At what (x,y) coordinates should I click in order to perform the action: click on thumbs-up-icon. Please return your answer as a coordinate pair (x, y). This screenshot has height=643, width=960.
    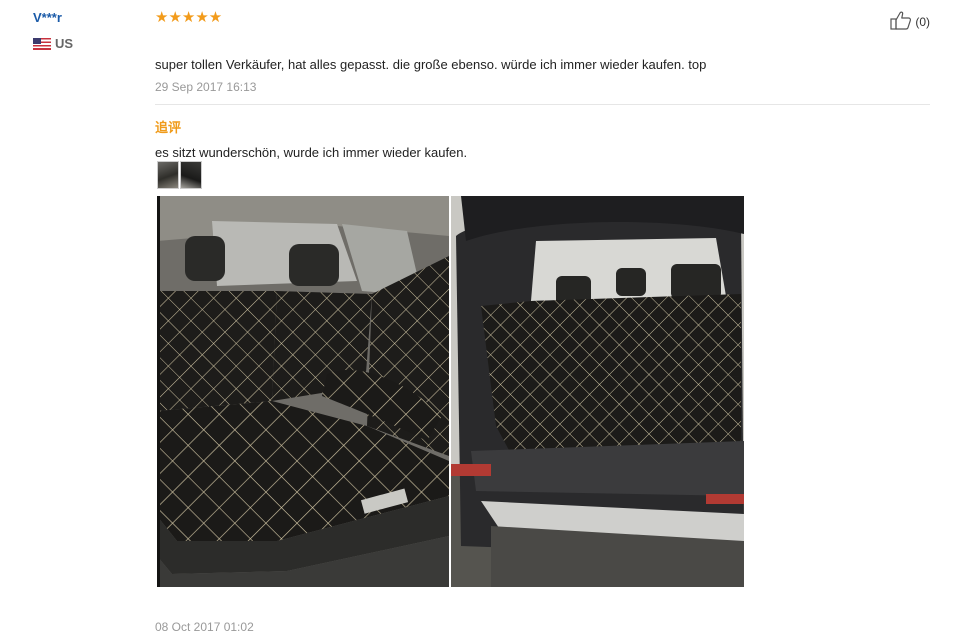
    Looking at the image, I should click on (901, 21).